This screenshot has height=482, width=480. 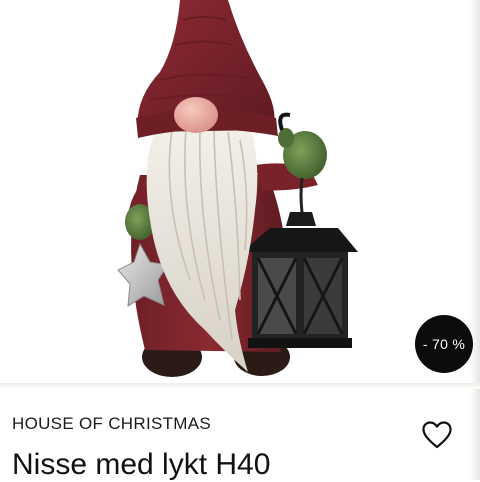 I want to click on heart-outline-icon, so click(x=437, y=435).